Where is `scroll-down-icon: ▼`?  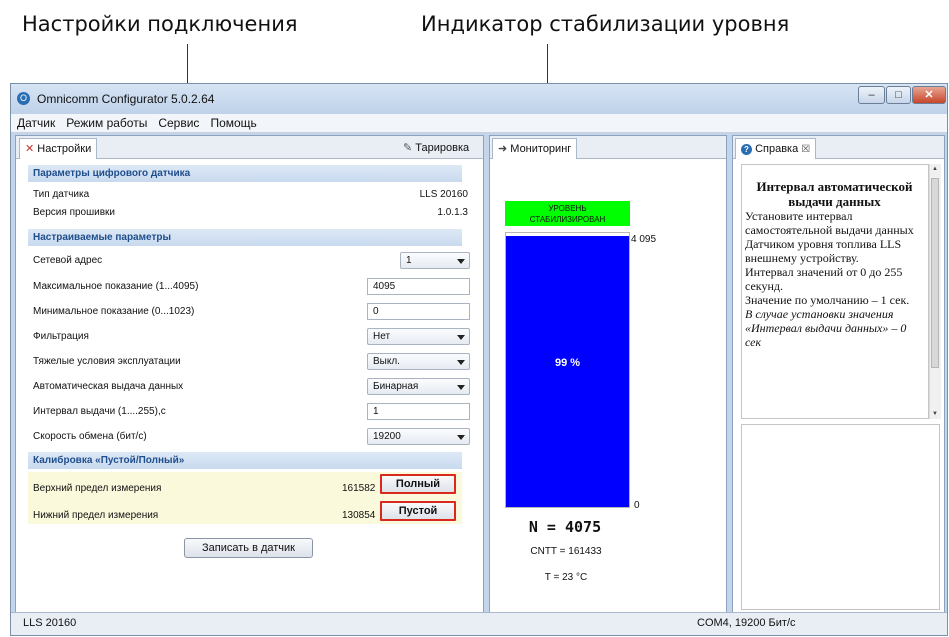 scroll-down-icon: ▼ is located at coordinates (935, 414).